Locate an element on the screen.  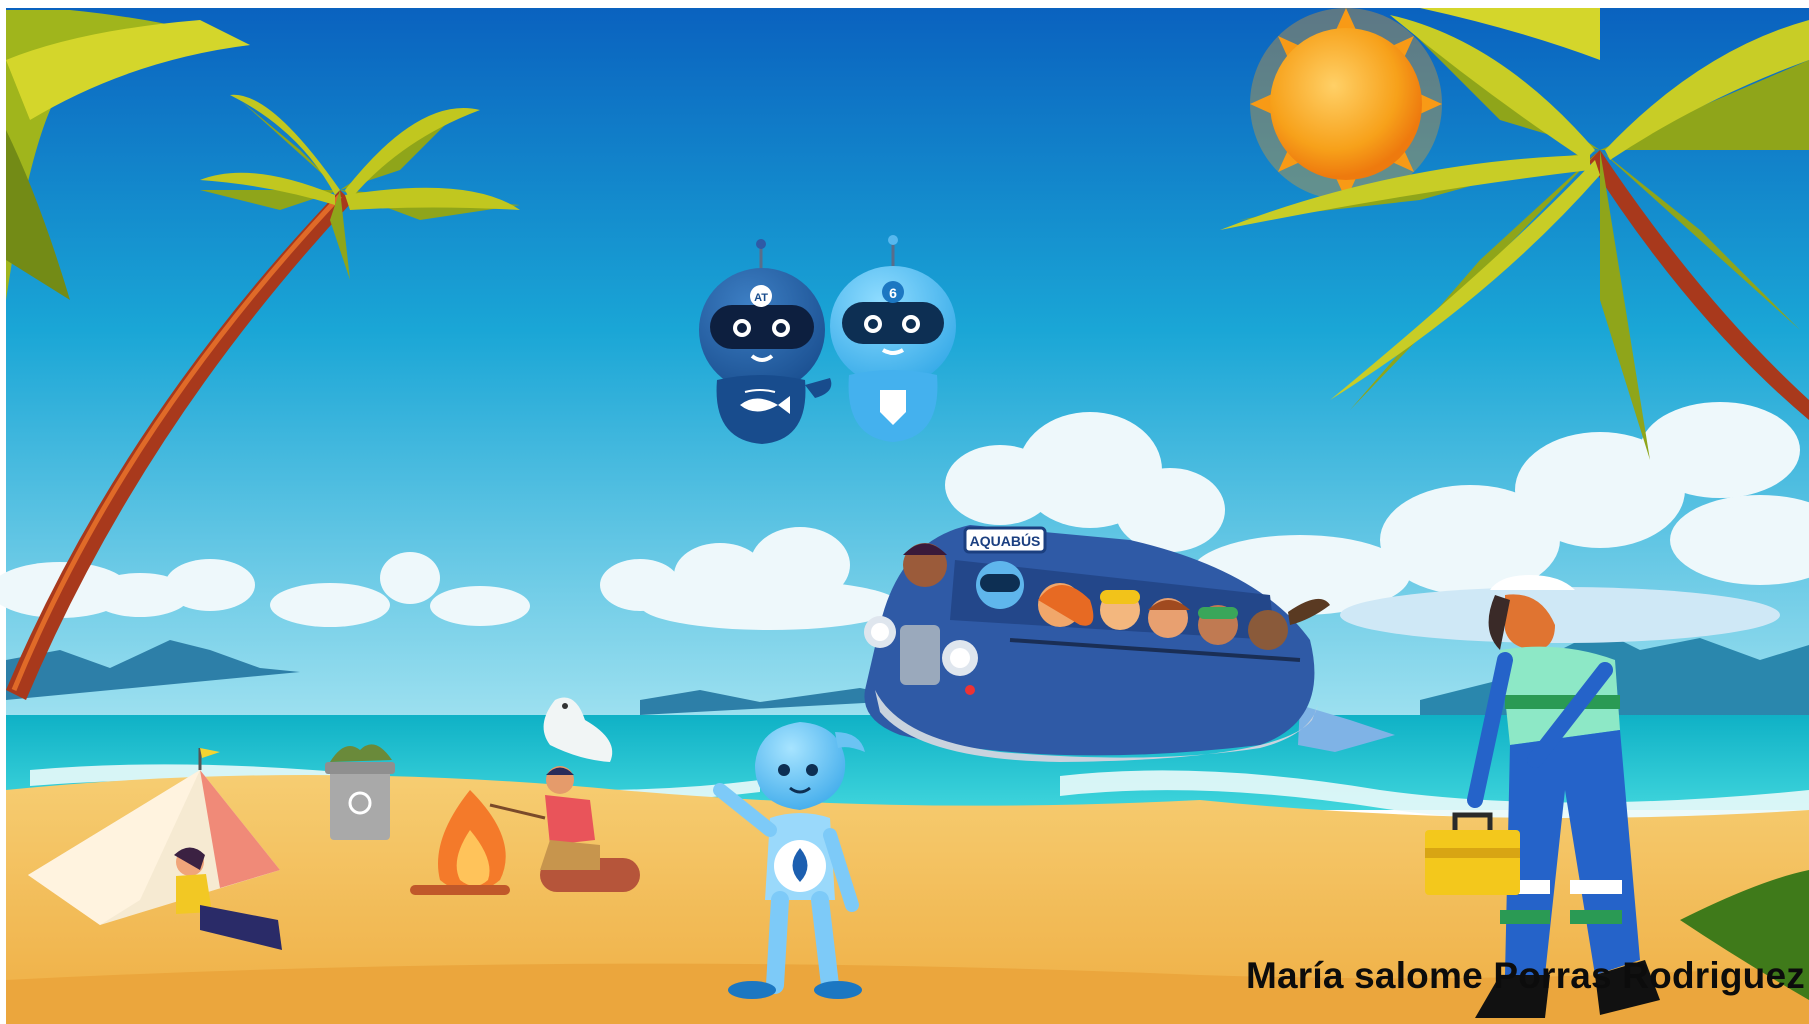
svg-text: 6 is located at coordinates (893, 293).